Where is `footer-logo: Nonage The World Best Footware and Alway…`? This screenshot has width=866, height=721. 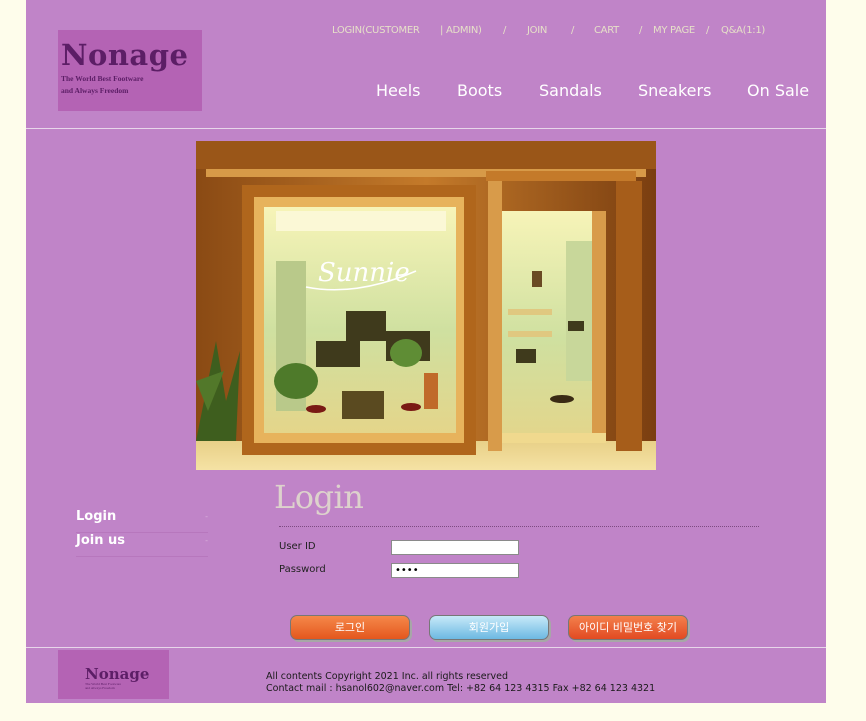 footer-logo: Nonage The World Best Footware and Alway… is located at coordinates (113, 674).